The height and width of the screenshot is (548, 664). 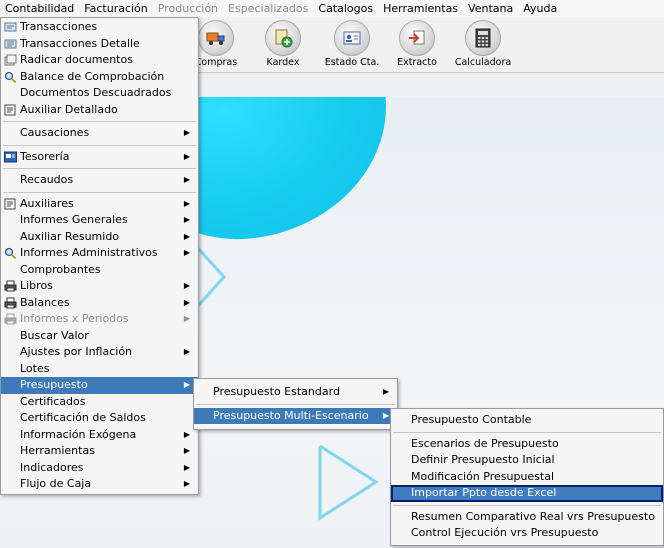 I want to click on menu-ventana: Ventana, so click(x=490, y=8).